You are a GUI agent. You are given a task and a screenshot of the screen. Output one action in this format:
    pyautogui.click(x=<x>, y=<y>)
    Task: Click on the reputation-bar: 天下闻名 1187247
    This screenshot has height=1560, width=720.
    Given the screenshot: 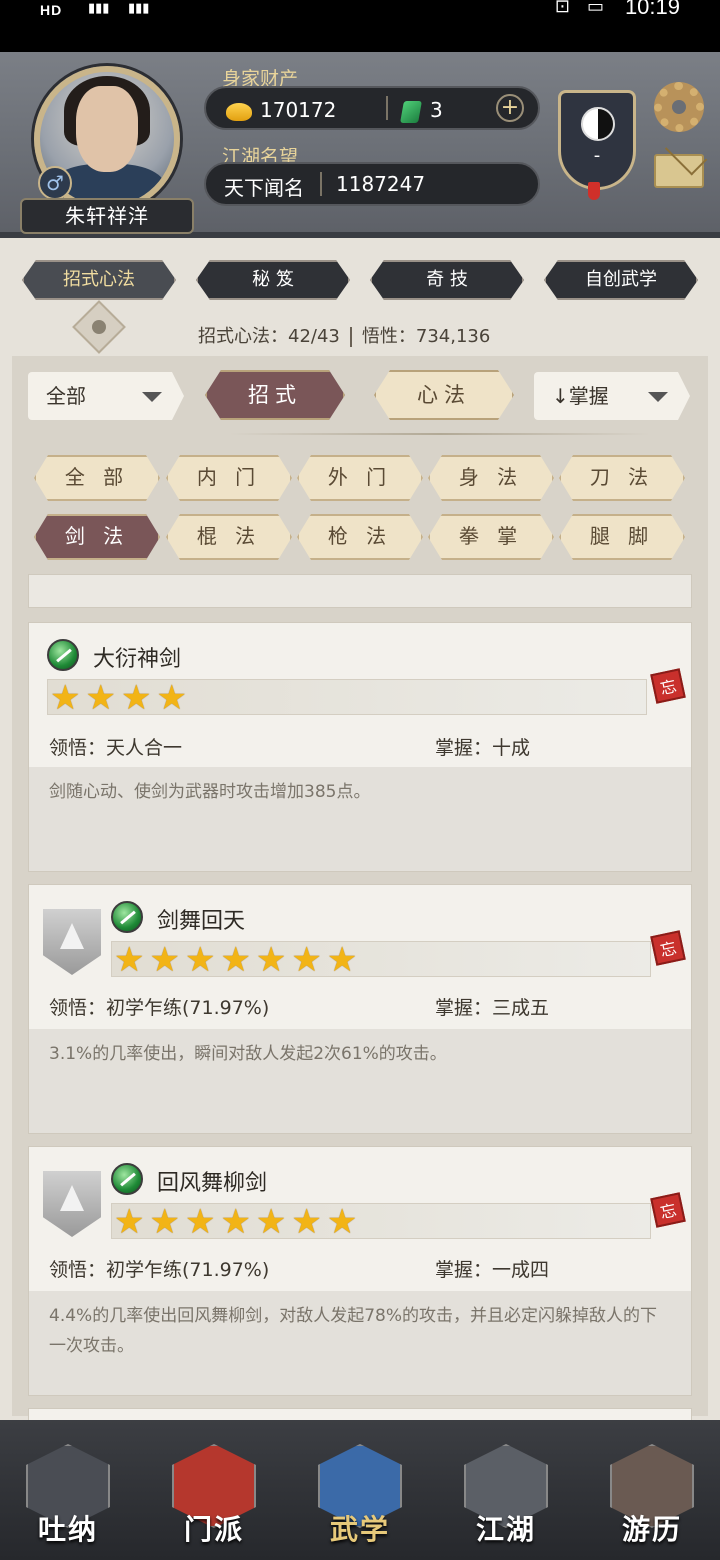 What is the action you would take?
    pyautogui.click(x=372, y=184)
    